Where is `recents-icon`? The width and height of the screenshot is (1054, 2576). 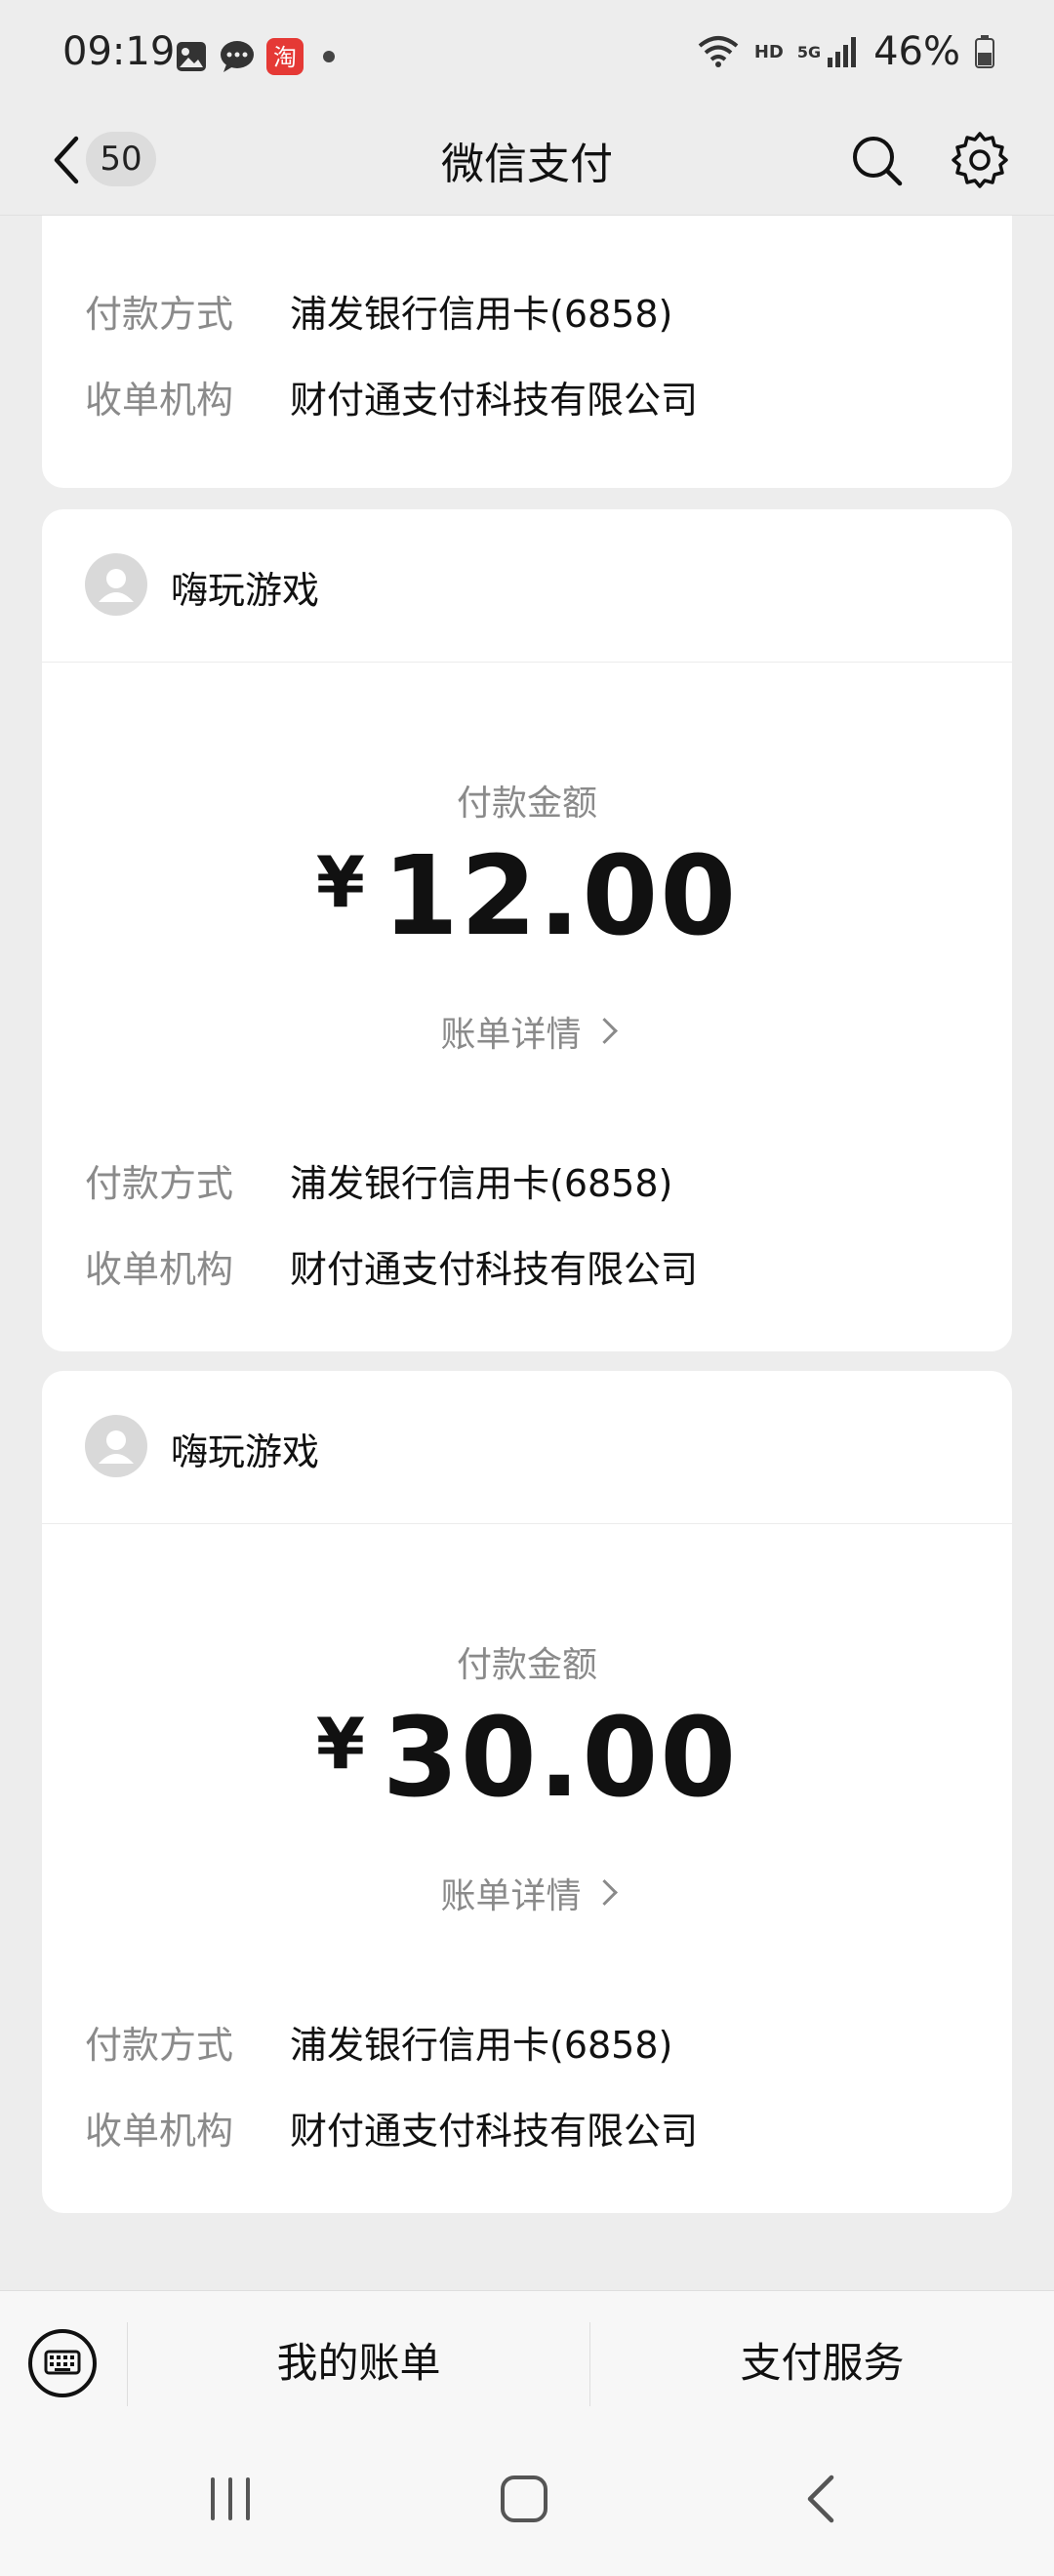
recents-icon is located at coordinates (230, 2499).